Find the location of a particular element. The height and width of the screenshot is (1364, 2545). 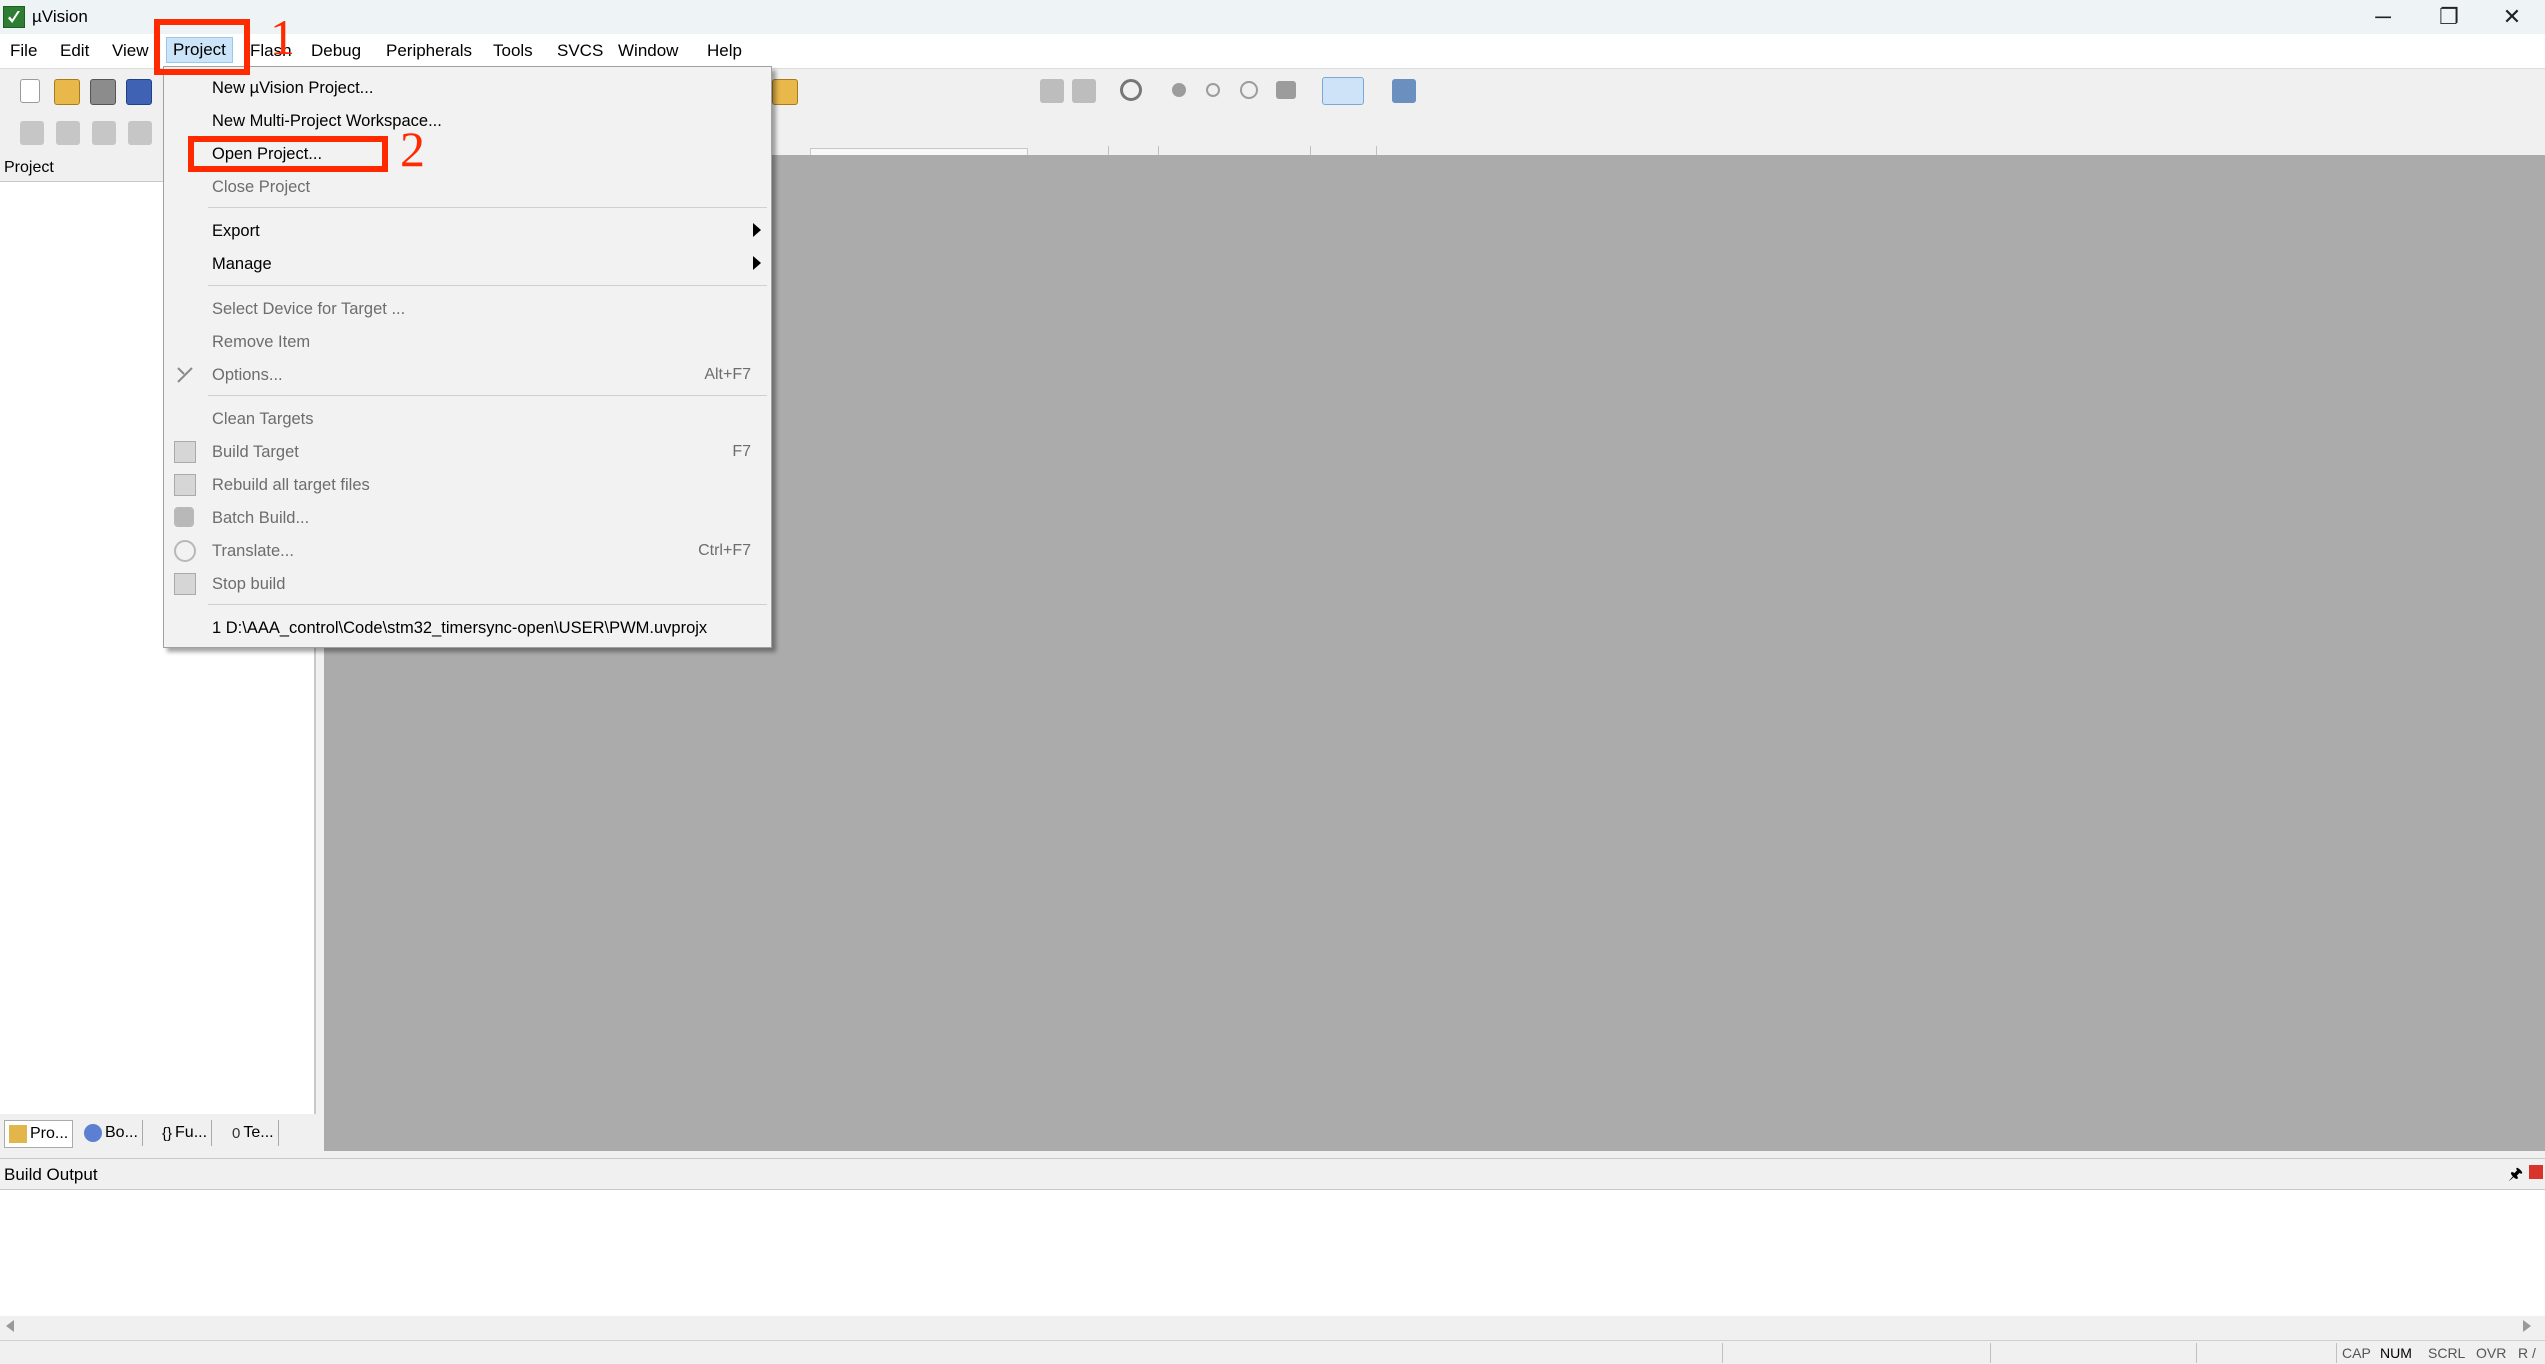

close-button: ✕ is located at coordinates (2512, 17).